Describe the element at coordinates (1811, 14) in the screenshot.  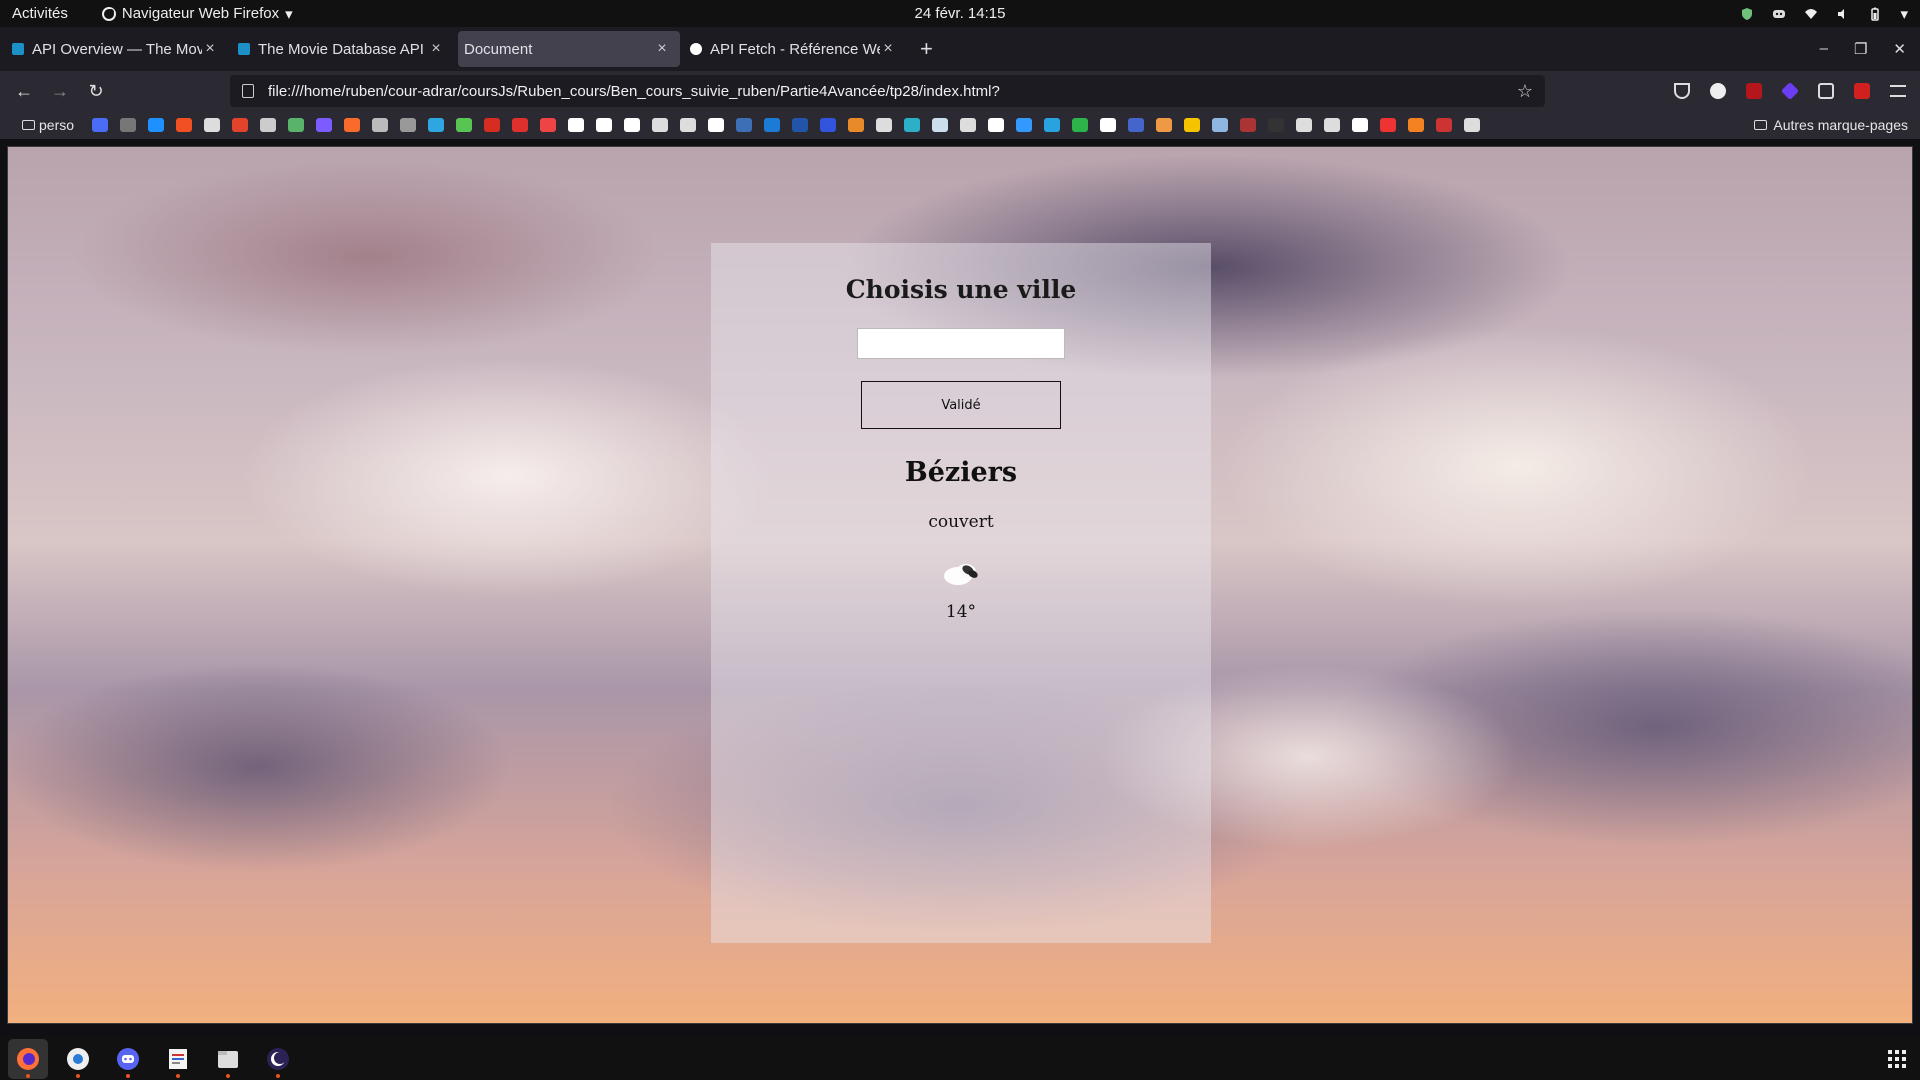
I see `wifi-icon` at that location.